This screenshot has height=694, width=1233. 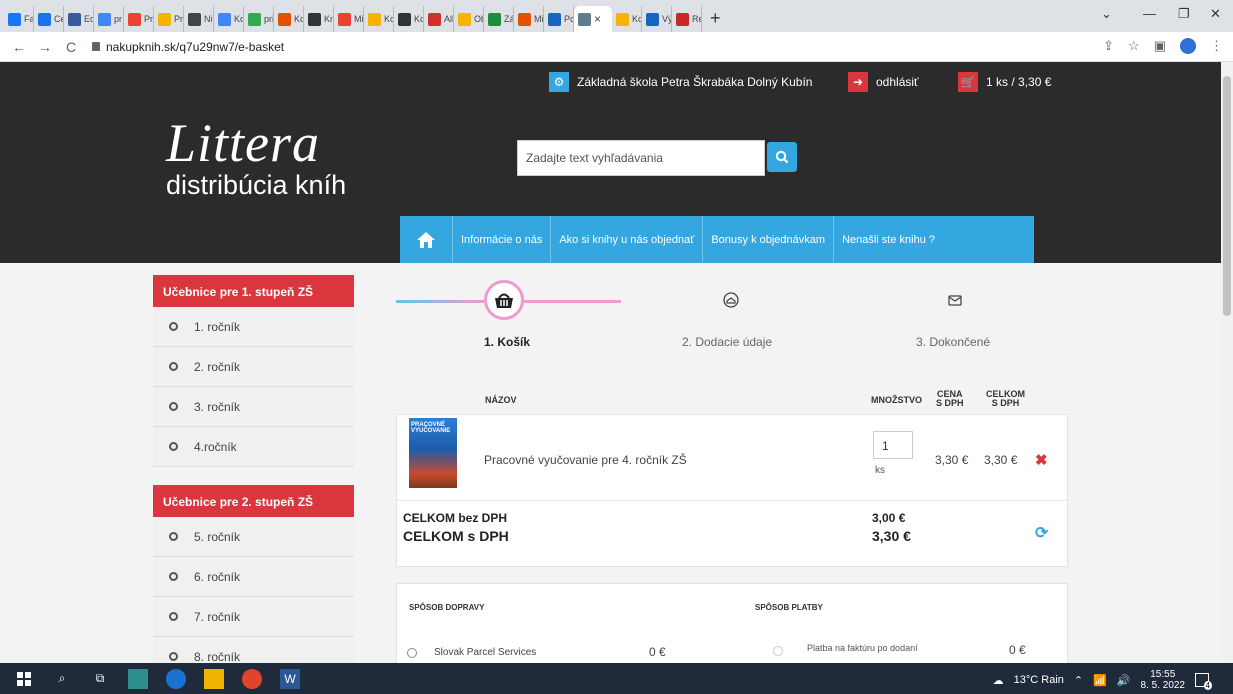 I want to click on app-icon, so click(x=138, y=678).